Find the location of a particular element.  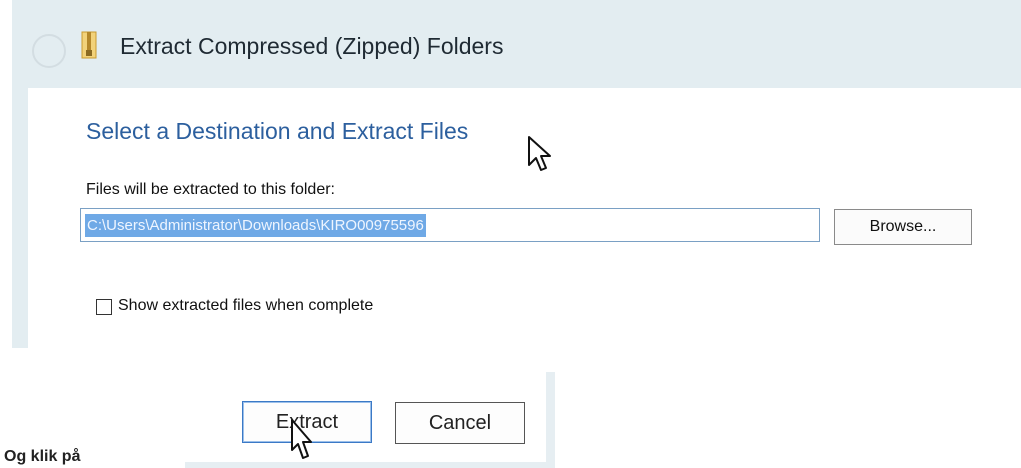

destination-label: Files will be extracted to this folder: is located at coordinates (210, 189).